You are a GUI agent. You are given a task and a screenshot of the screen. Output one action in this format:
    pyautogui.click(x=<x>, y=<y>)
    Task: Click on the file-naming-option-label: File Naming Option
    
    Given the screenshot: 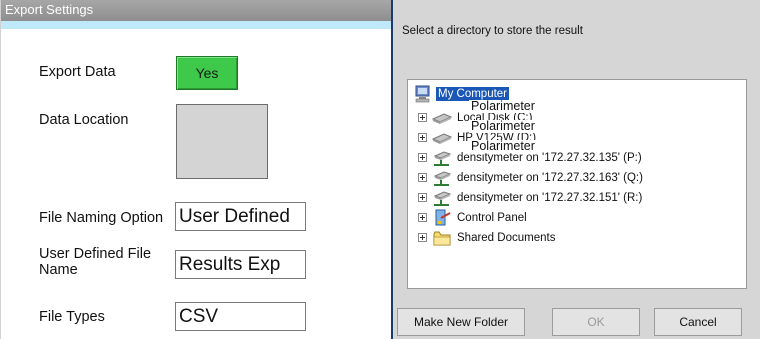 What is the action you would take?
    pyautogui.click(x=101, y=218)
    